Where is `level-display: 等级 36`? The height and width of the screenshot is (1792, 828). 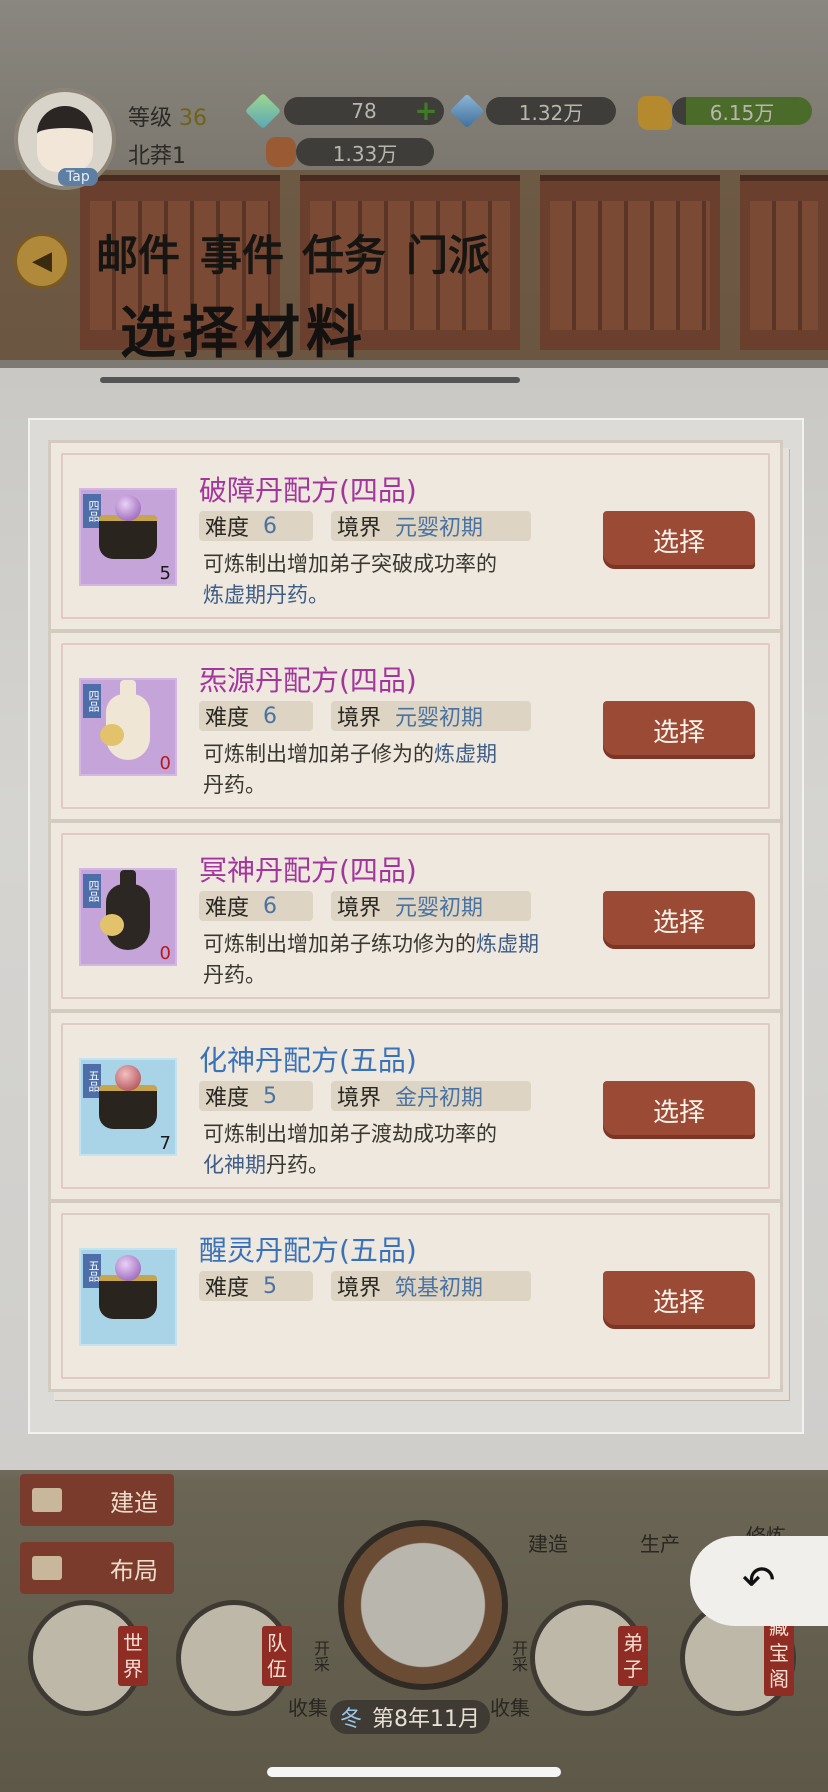
level-display: 等级 36 is located at coordinates (167, 116).